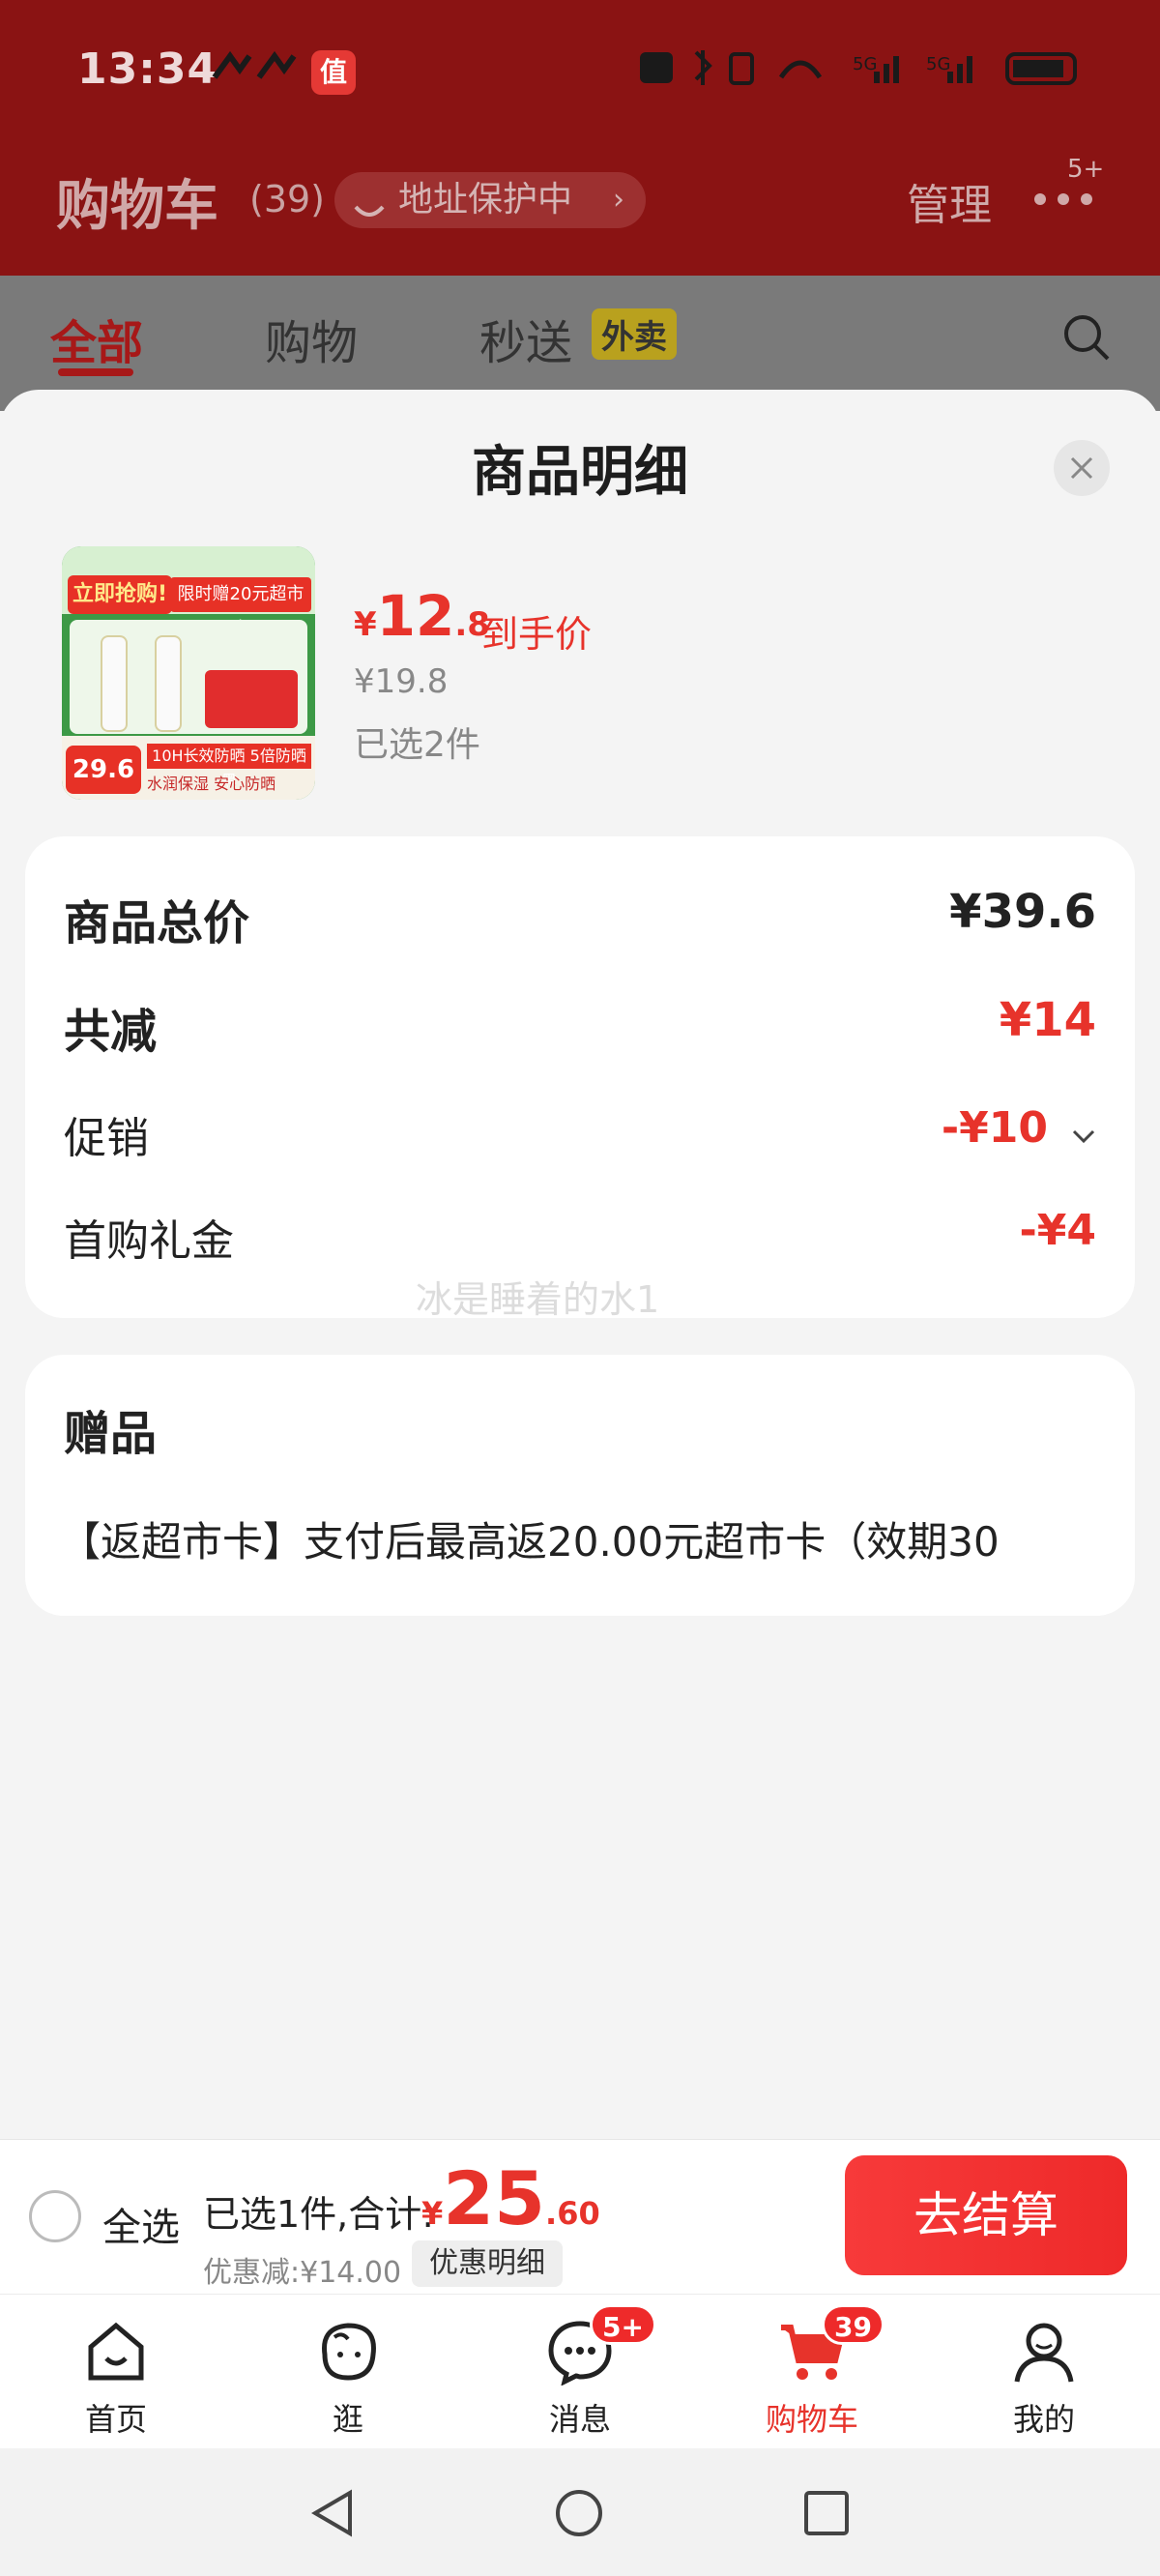 Image resolution: width=1160 pixels, height=2576 pixels. Describe the element at coordinates (487, 2263) in the screenshot. I see `discount-detail-button: 优惠明细` at that location.